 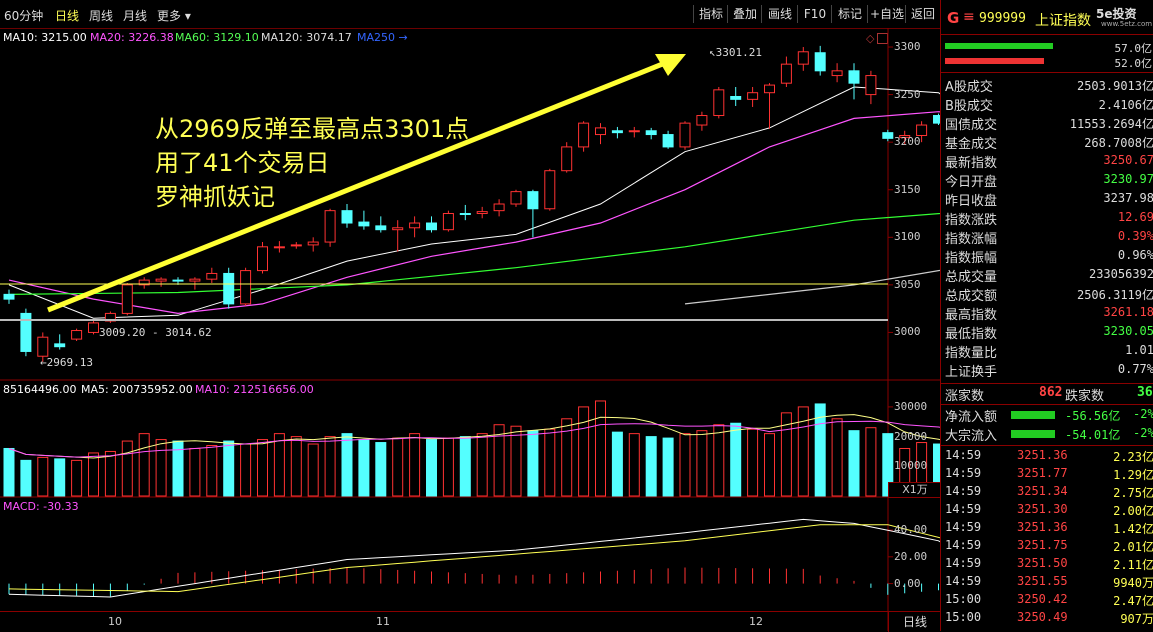 I want to click on tick-row: 14:59 3251.36 2.23亿, so click(x=1047, y=457).